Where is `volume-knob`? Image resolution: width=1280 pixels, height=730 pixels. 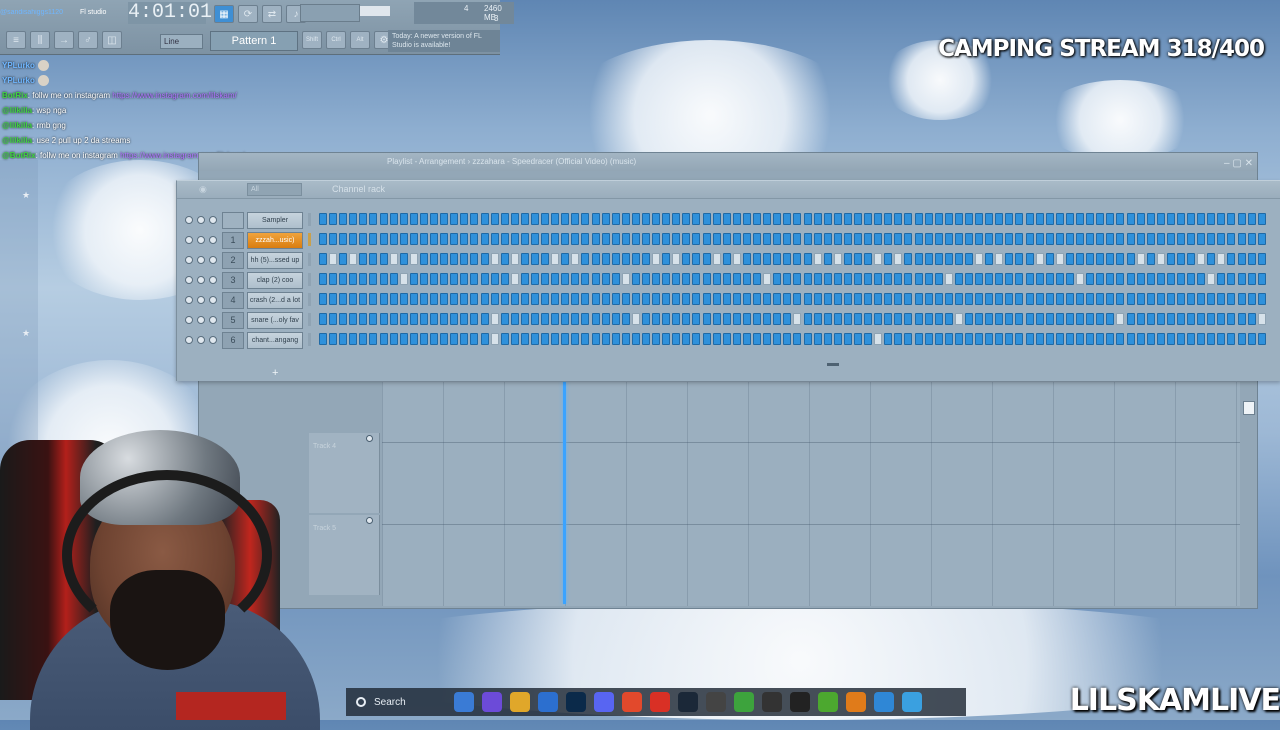
volume-knob is located at coordinates (213, 300).